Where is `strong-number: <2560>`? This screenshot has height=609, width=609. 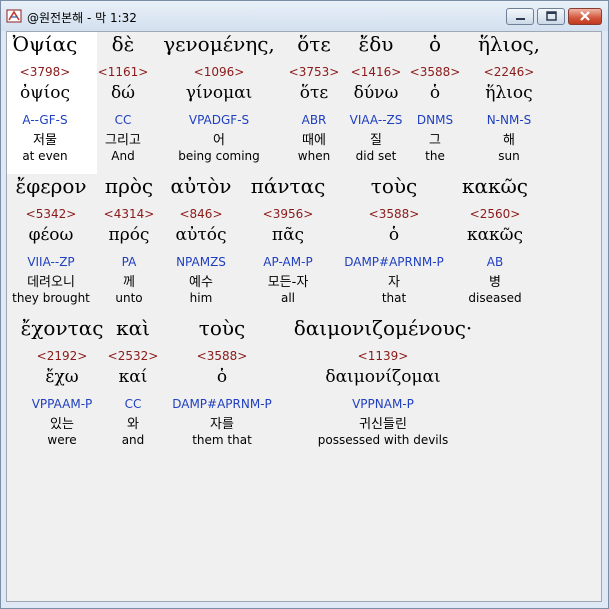
strong-number: <2560> is located at coordinates (495, 214).